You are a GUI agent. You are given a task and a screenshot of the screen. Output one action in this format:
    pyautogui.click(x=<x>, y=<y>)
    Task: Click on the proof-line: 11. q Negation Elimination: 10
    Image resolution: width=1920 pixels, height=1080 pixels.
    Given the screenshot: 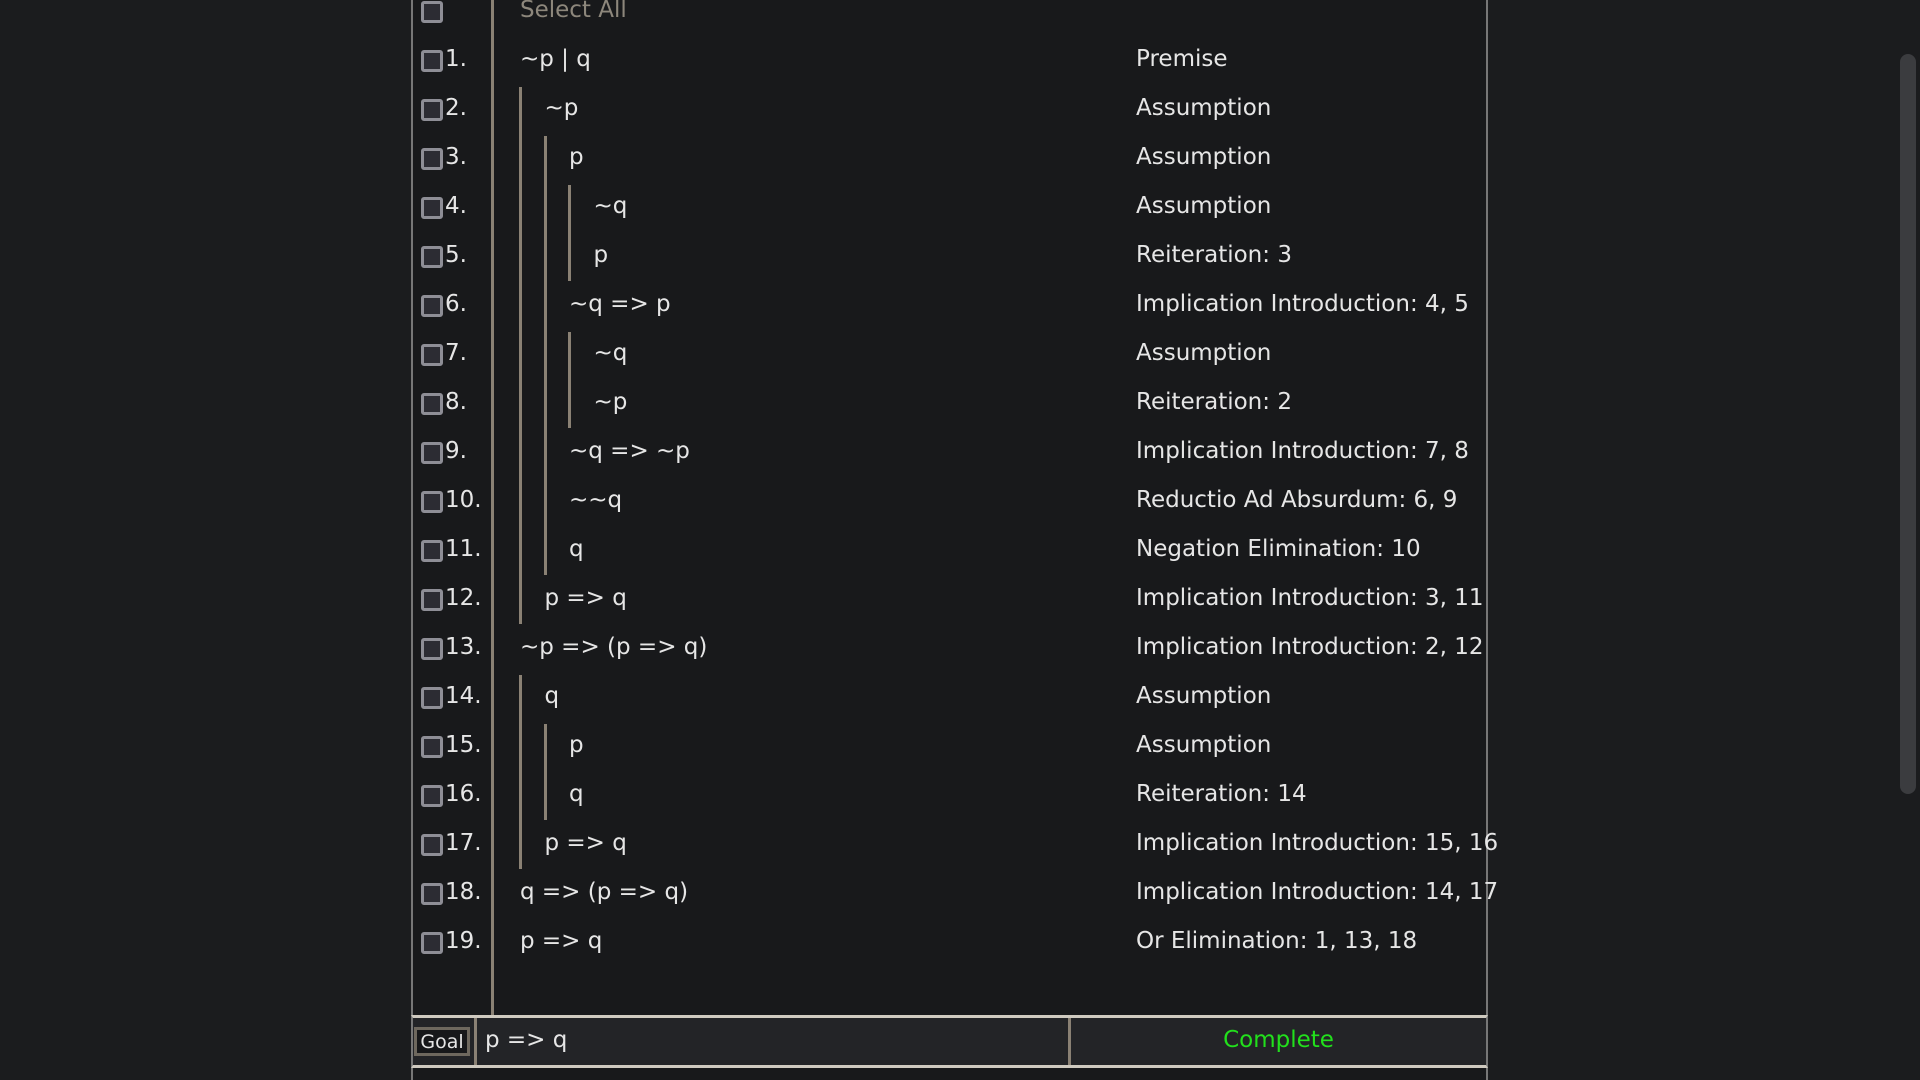 What is the action you would take?
    pyautogui.click(x=949, y=550)
    